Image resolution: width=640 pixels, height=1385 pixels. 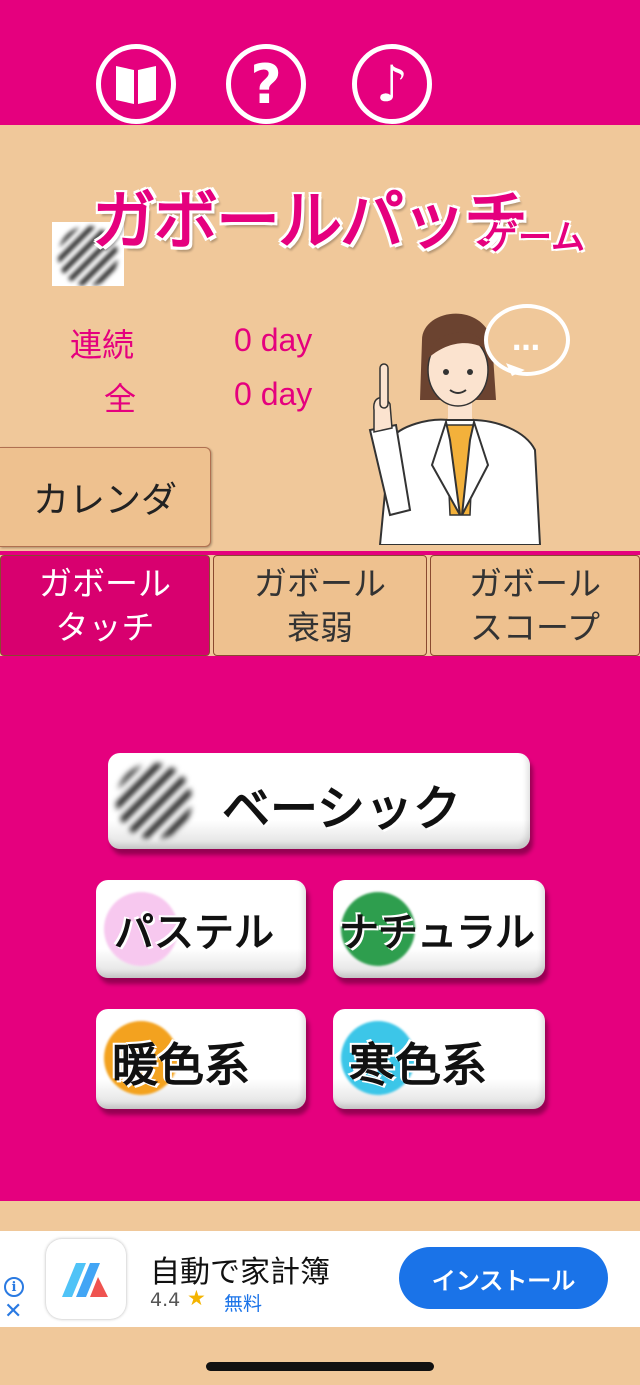 I want to click on tab-gabor-concentration-line1: ガボール, so click(x=320, y=583).